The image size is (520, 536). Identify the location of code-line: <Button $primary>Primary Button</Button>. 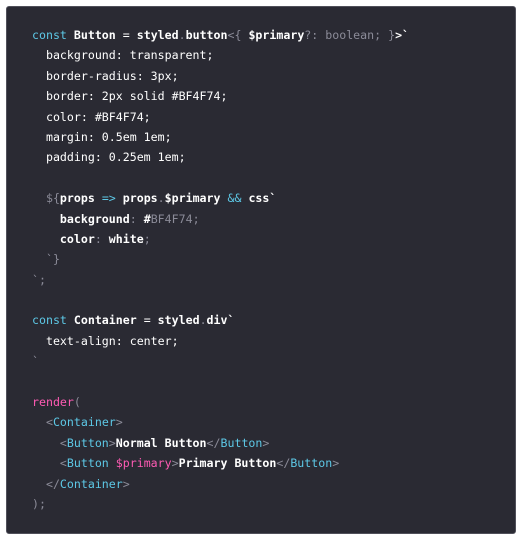
(269, 463).